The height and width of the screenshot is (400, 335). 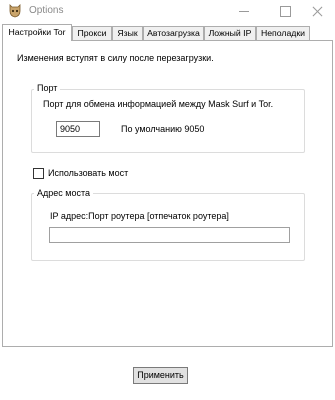 What do you see at coordinates (167, 11) in the screenshot?
I see `title-bar: Options` at bounding box center [167, 11].